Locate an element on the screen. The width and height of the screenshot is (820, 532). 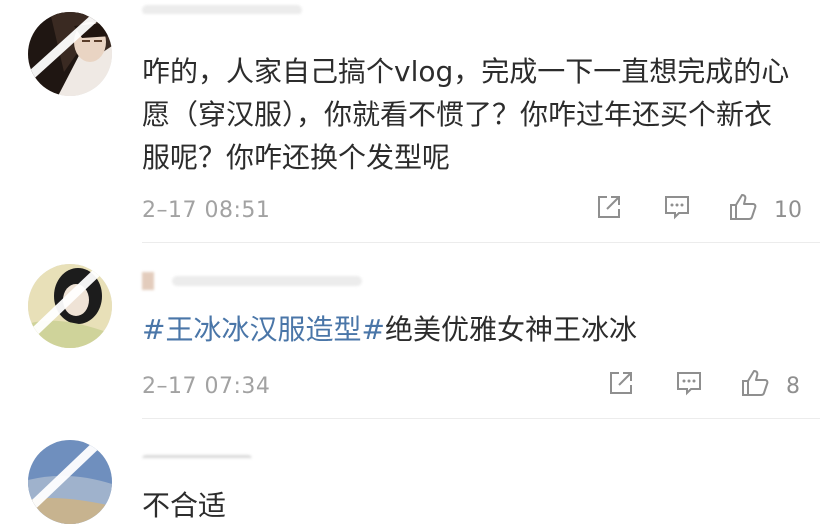
timestamp: 2–17 08:51 is located at coordinates (206, 210).